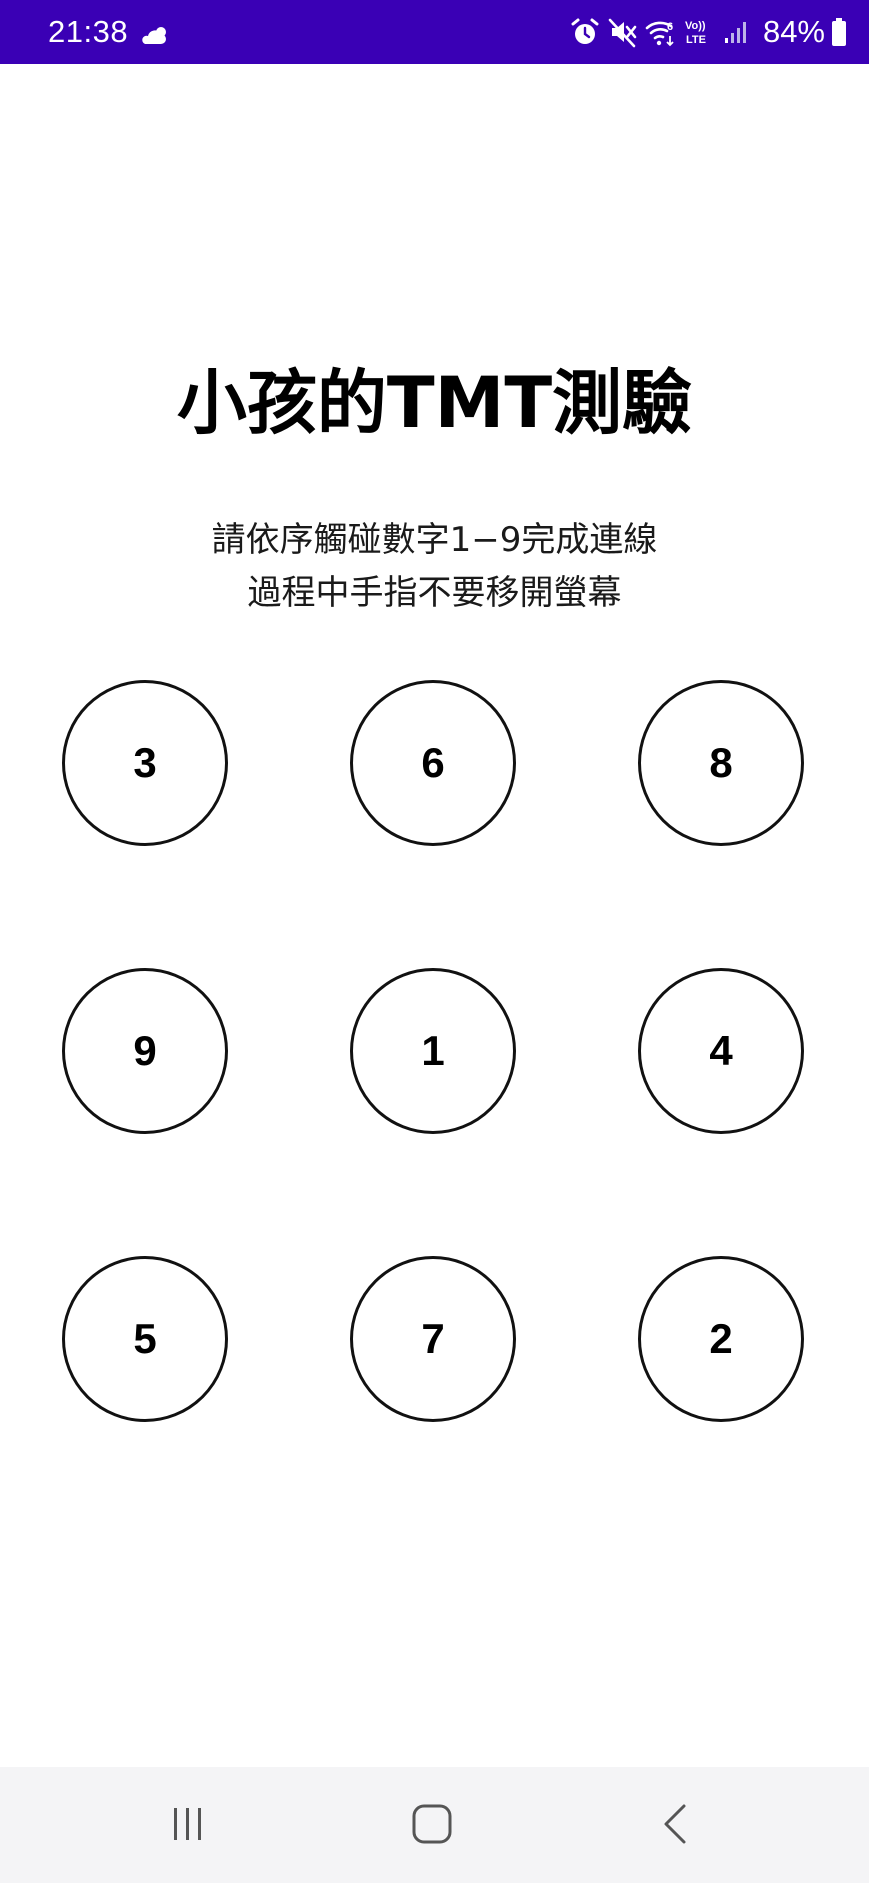 The height and width of the screenshot is (1883, 869). I want to click on home-icon, so click(432, 1826).